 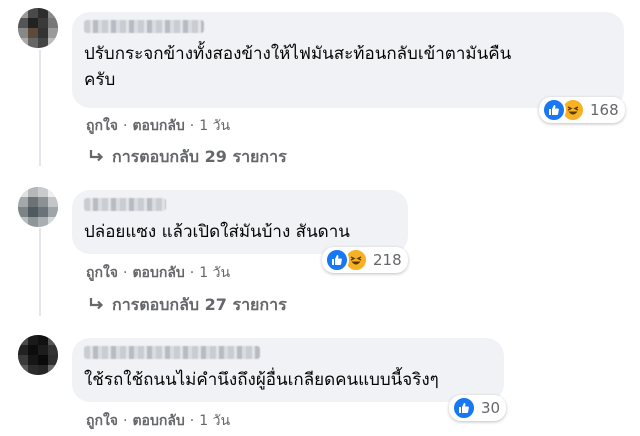 I want to click on replies-label: การตอบกลับ 27 รายการ, so click(x=199, y=304).